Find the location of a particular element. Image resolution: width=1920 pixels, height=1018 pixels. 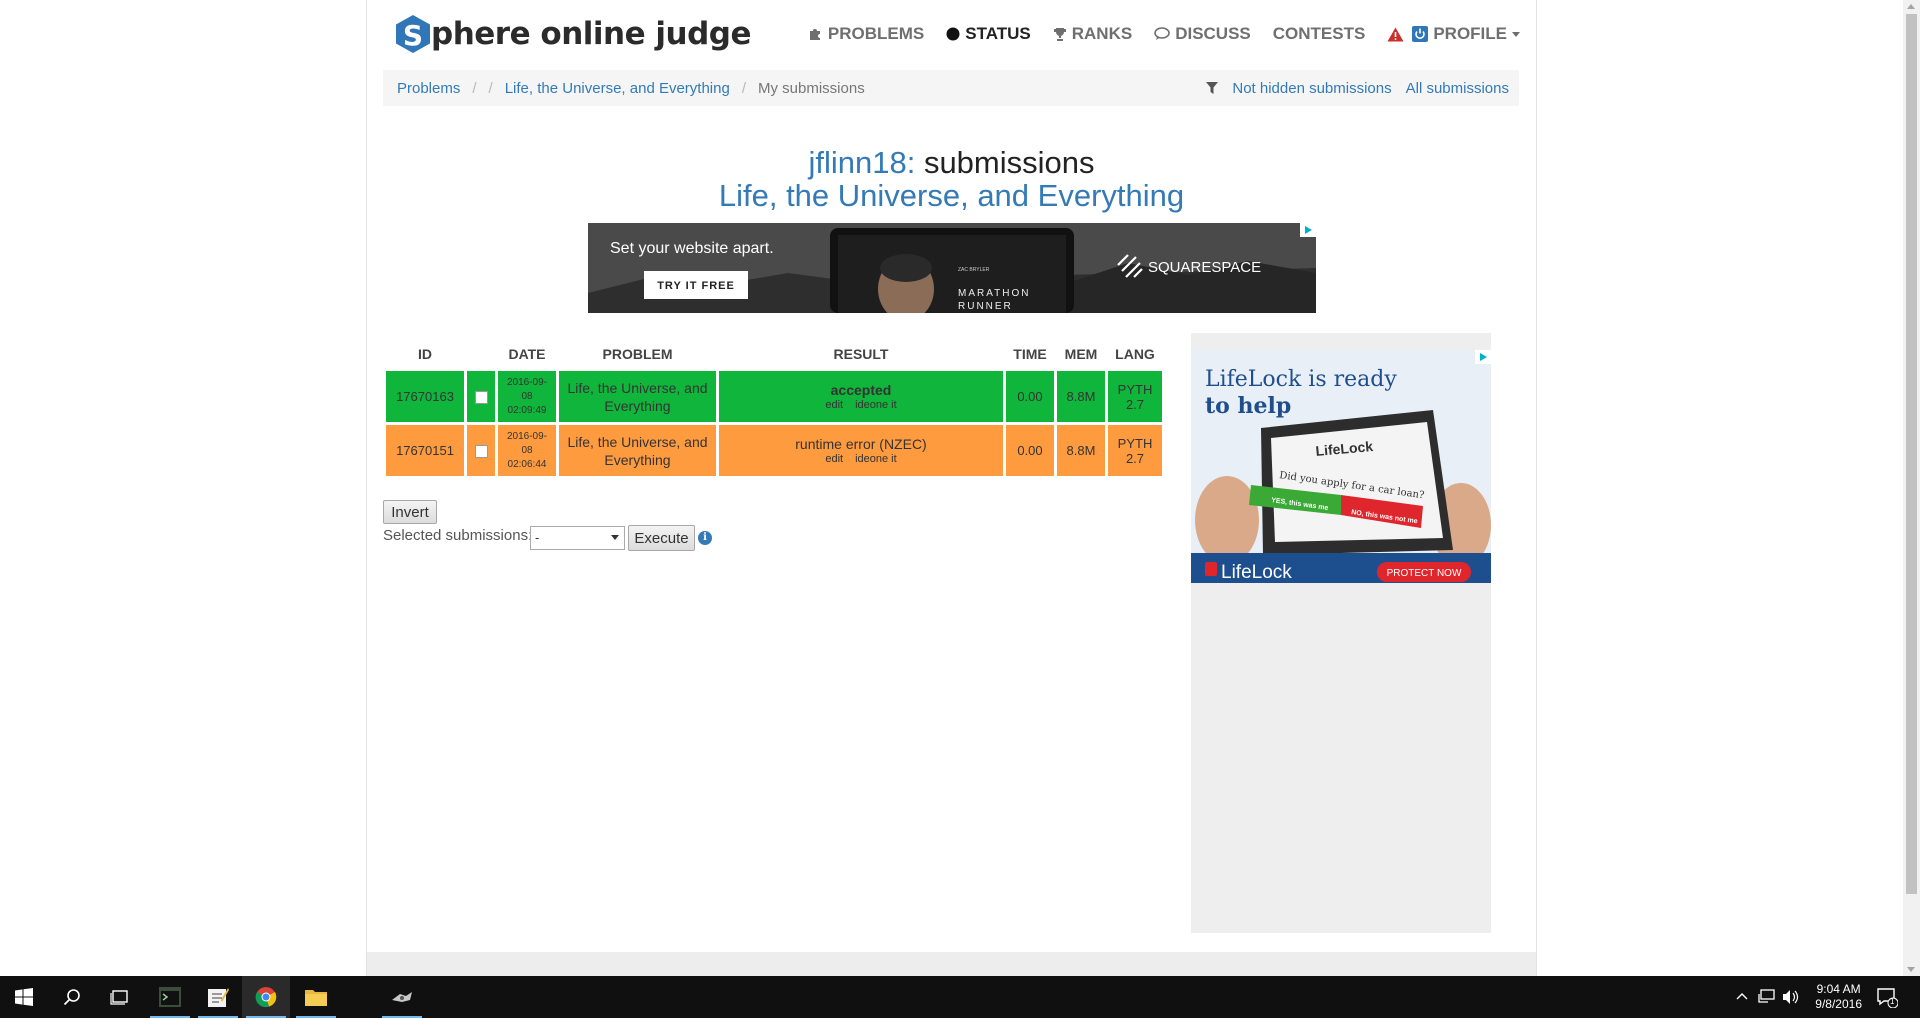

submission-lang: PYTH 2.7 is located at coordinates (1135, 450).